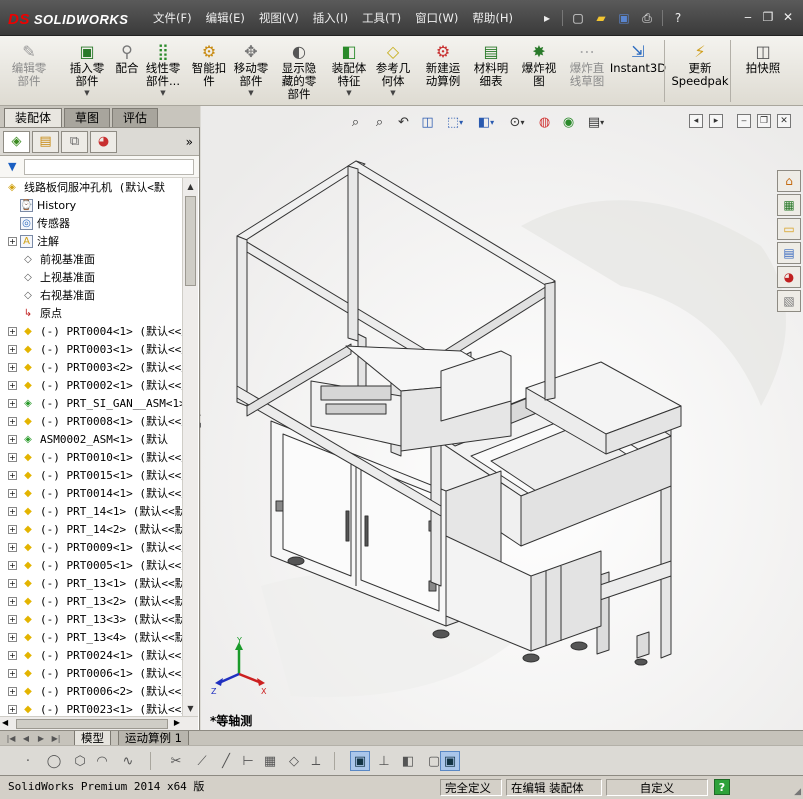 This screenshot has width=803, height=799. I want to click on property-manager-icon: ▤, so click(45, 141).